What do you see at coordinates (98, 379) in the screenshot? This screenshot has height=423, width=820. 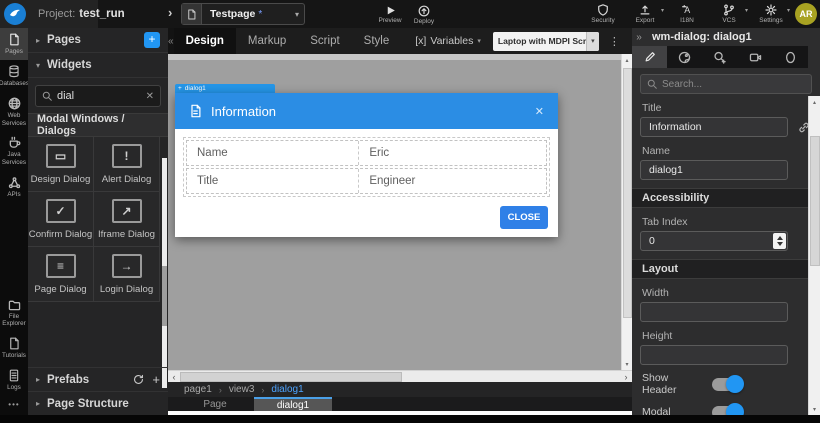 I see `prefabs-header: ▸ Prefabs +` at bounding box center [98, 379].